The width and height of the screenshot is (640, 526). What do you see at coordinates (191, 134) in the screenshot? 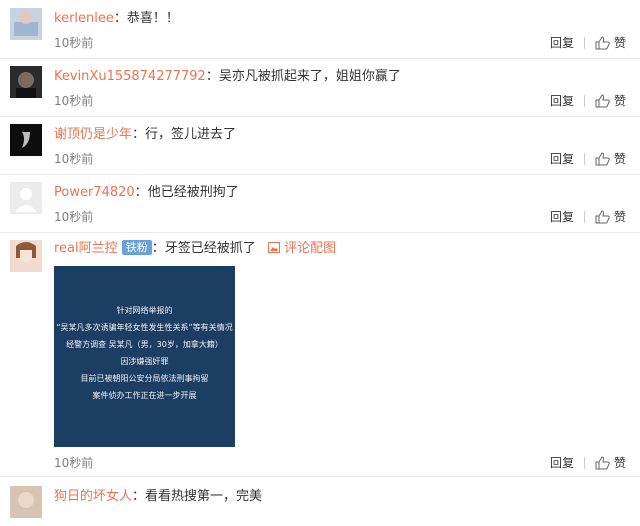
I see `comment-text: 行，签儿进去了` at bounding box center [191, 134].